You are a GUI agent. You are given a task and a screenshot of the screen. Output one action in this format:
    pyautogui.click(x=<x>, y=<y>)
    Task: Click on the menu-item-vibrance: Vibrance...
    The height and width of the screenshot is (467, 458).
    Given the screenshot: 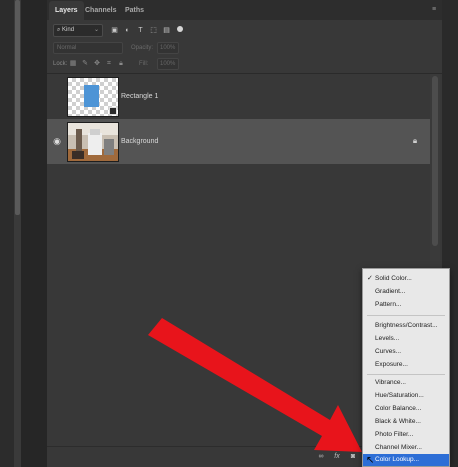 What is the action you would take?
    pyautogui.click(x=406, y=383)
    